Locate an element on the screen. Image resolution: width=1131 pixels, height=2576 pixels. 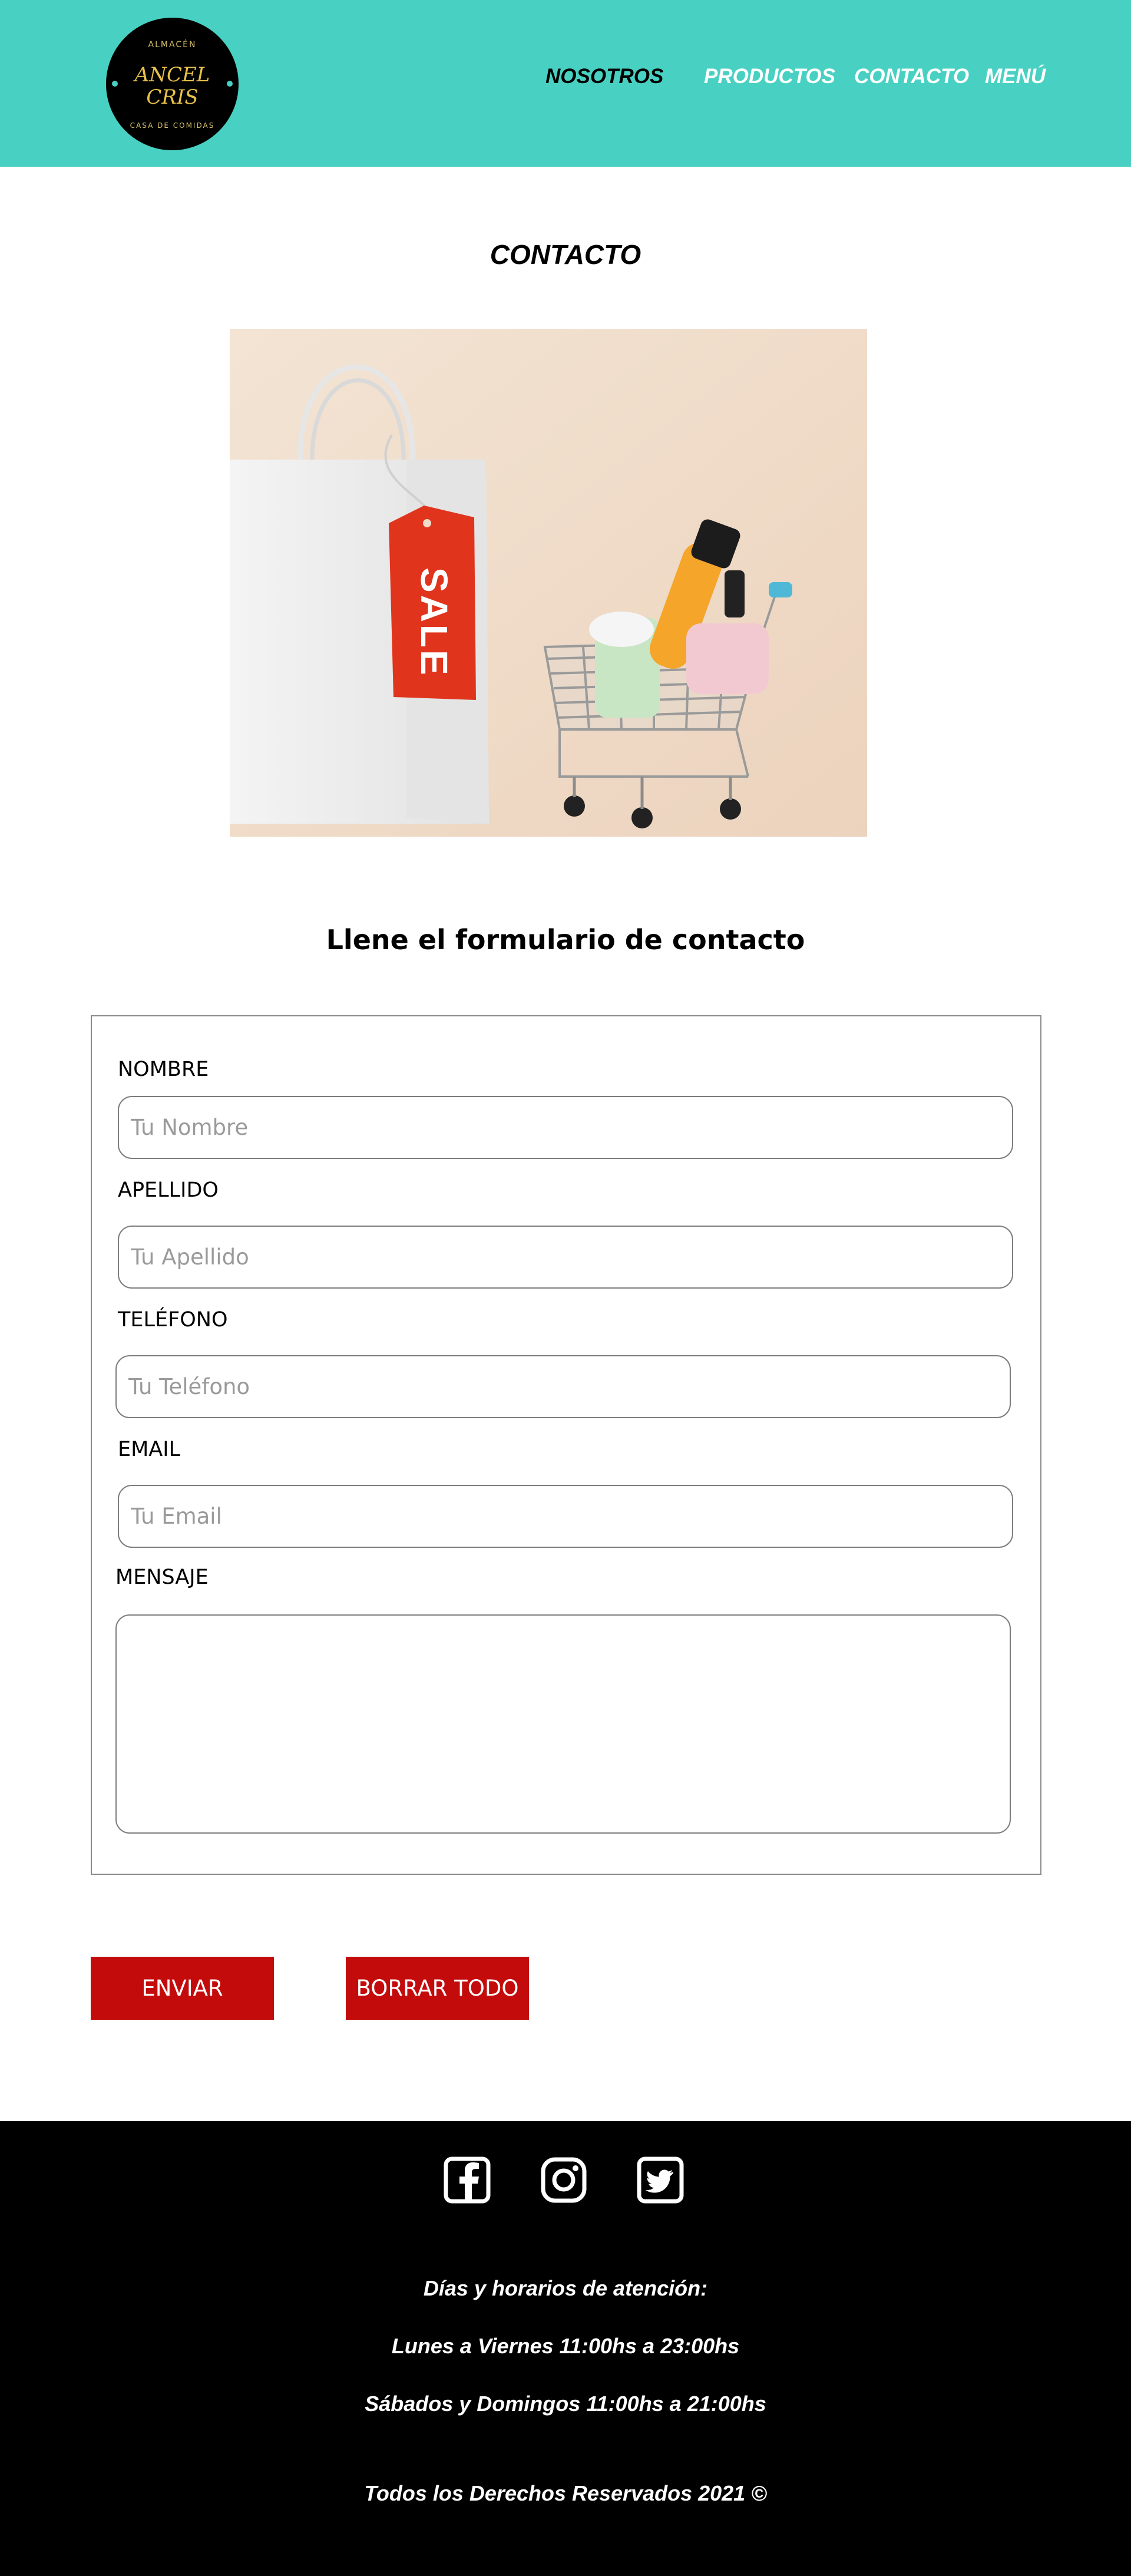
telefono-input is located at coordinates (563, 1387).